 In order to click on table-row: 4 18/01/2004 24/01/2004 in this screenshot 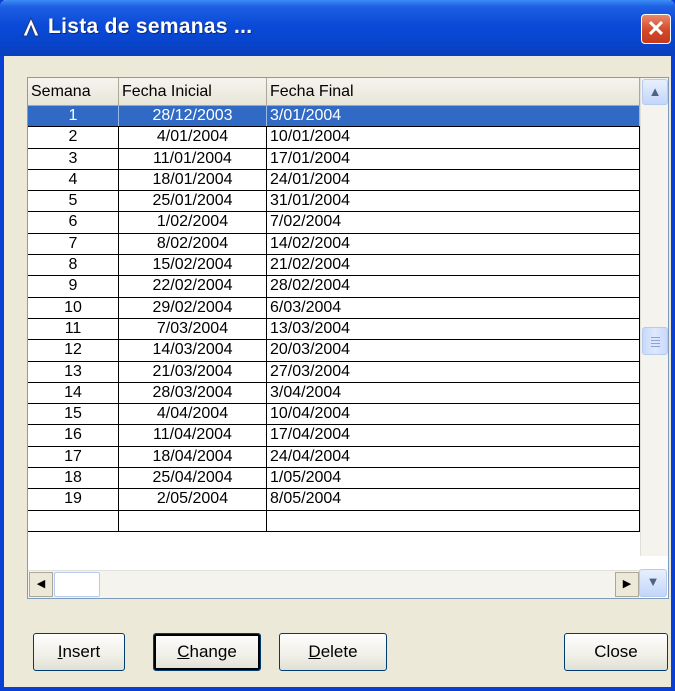, I will do `click(334, 180)`.